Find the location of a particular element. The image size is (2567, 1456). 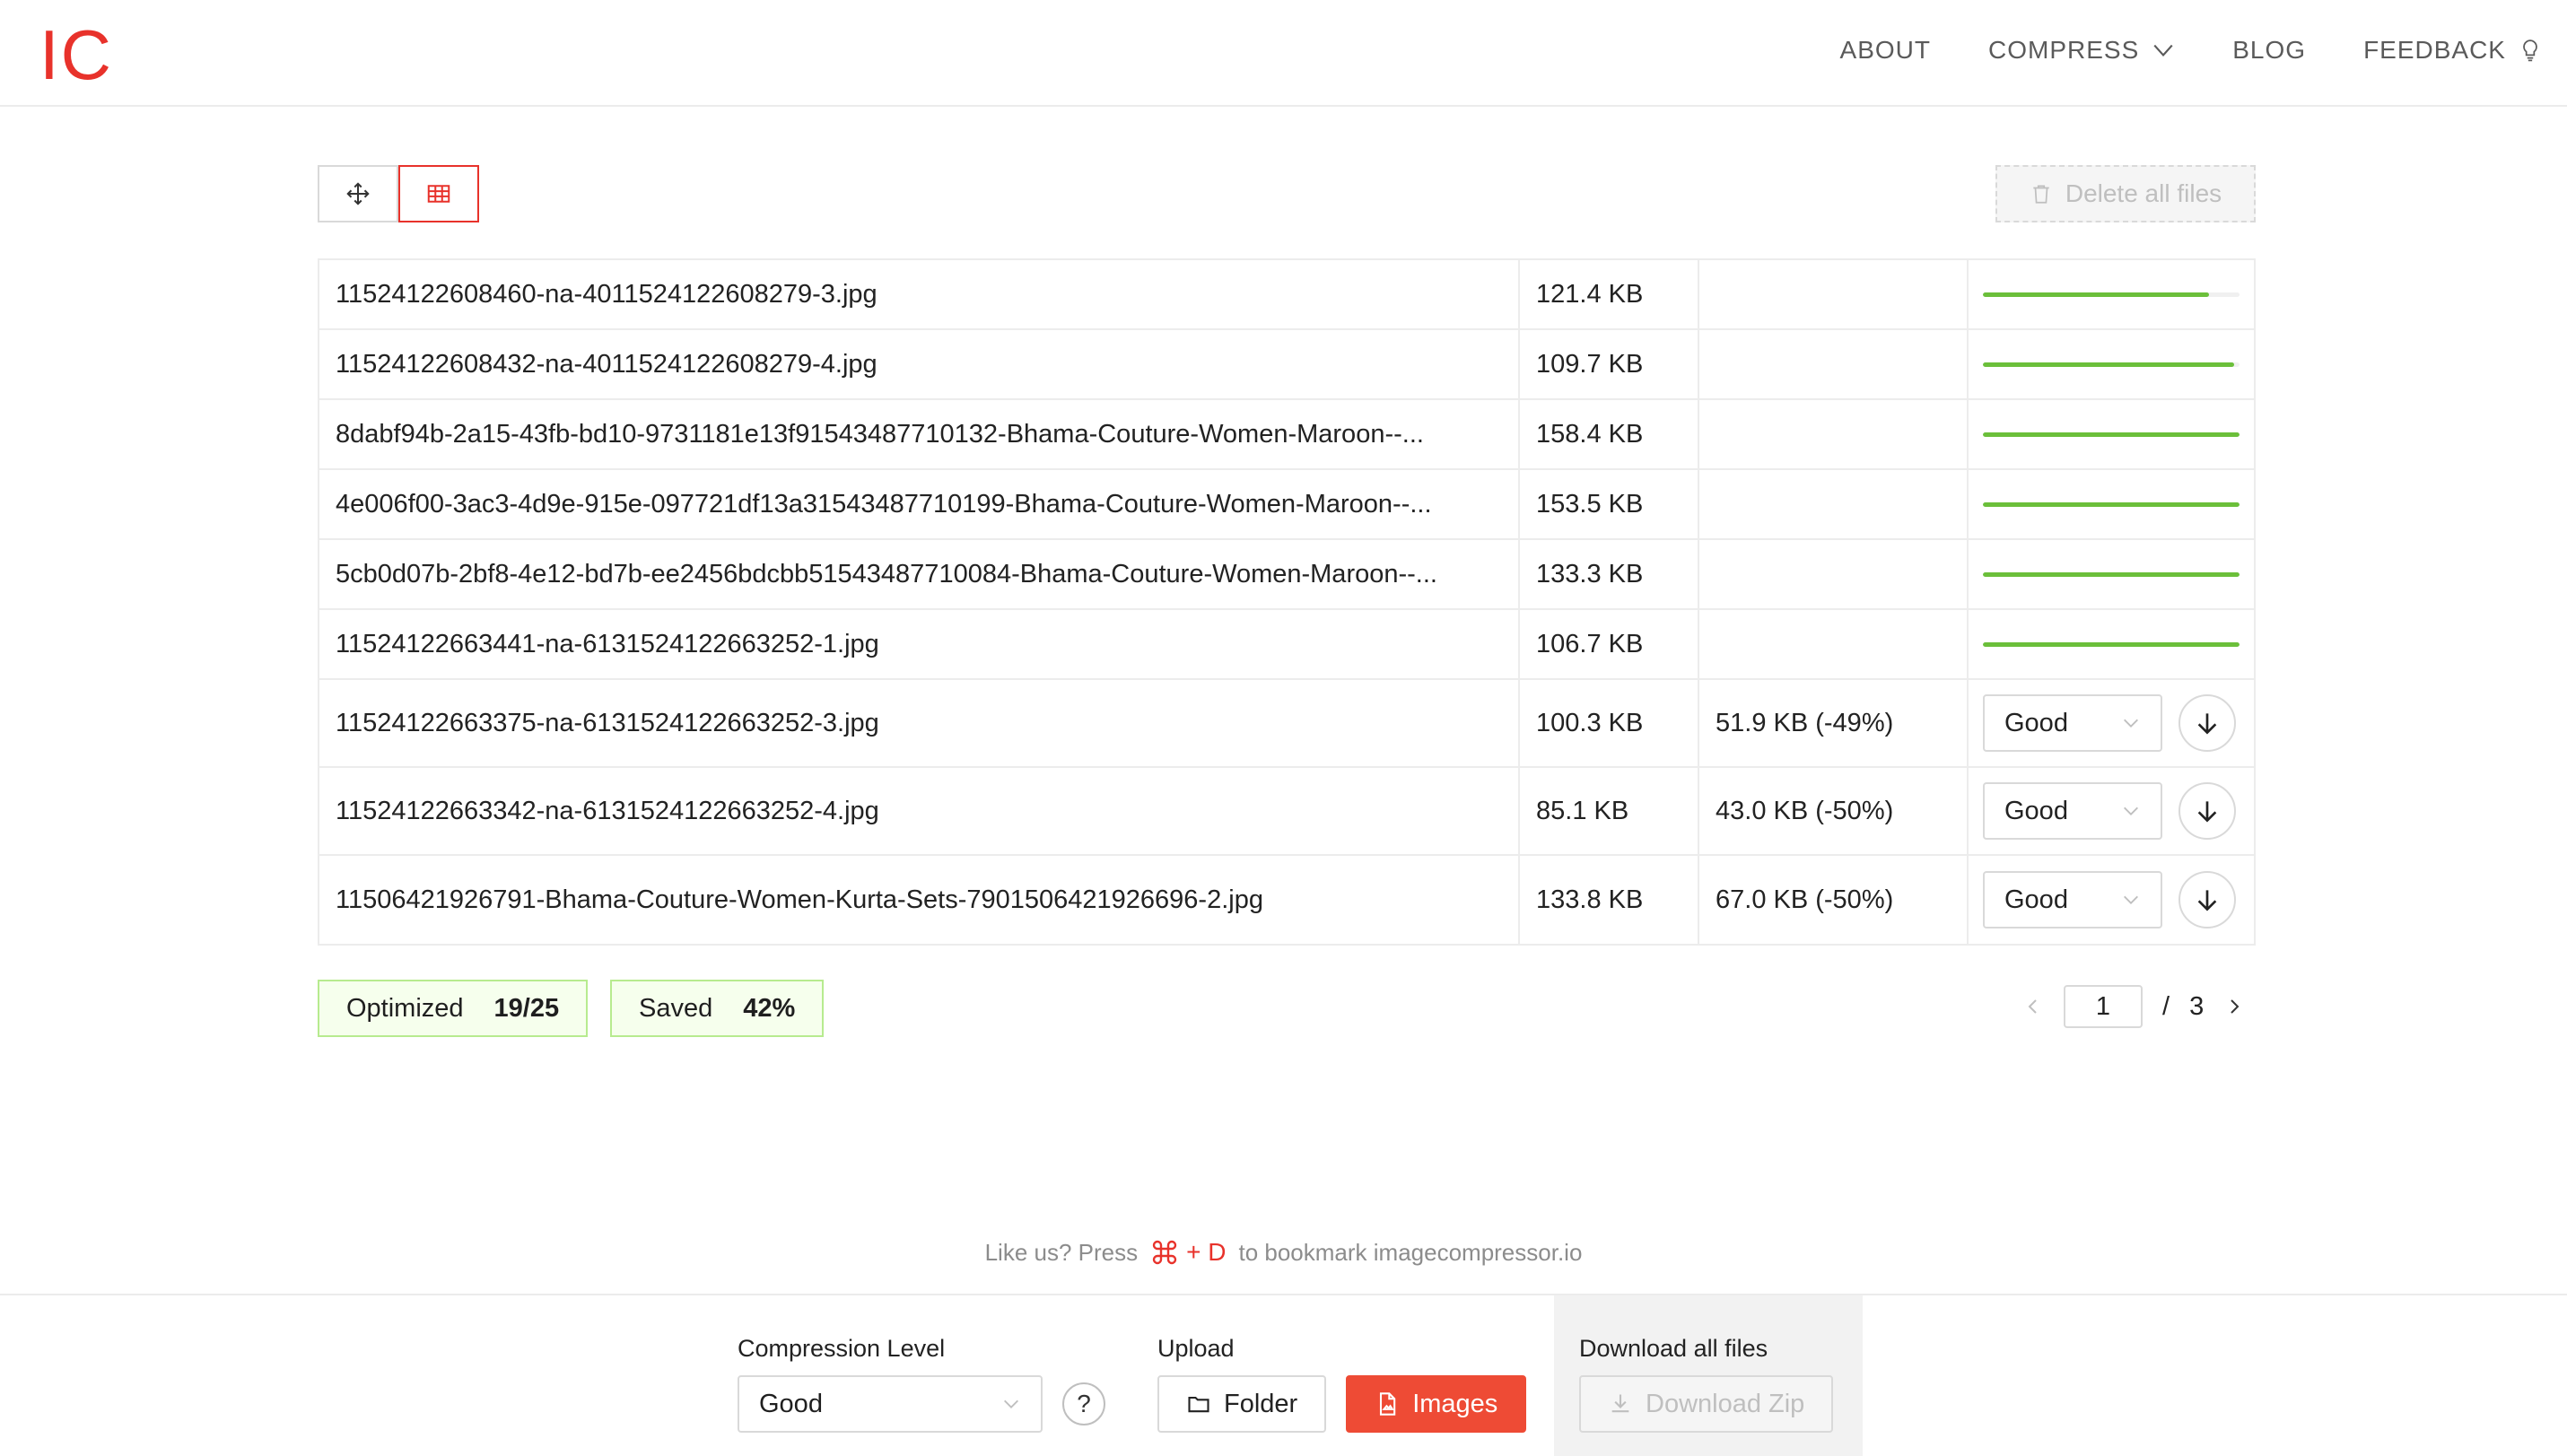

chevron-left-icon is located at coordinates (2033, 1007).